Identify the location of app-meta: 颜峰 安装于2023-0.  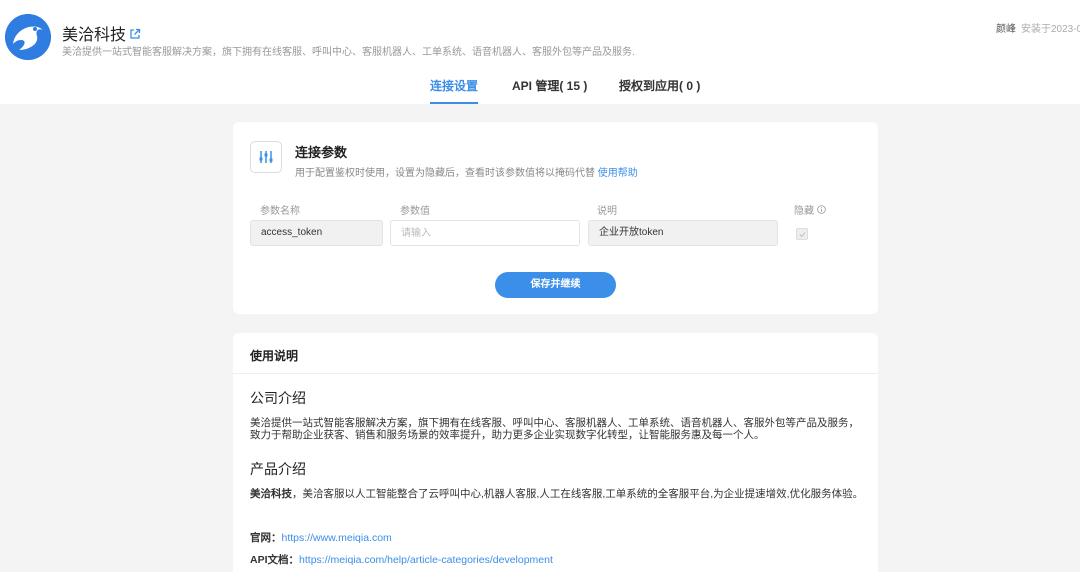
(1038, 27).